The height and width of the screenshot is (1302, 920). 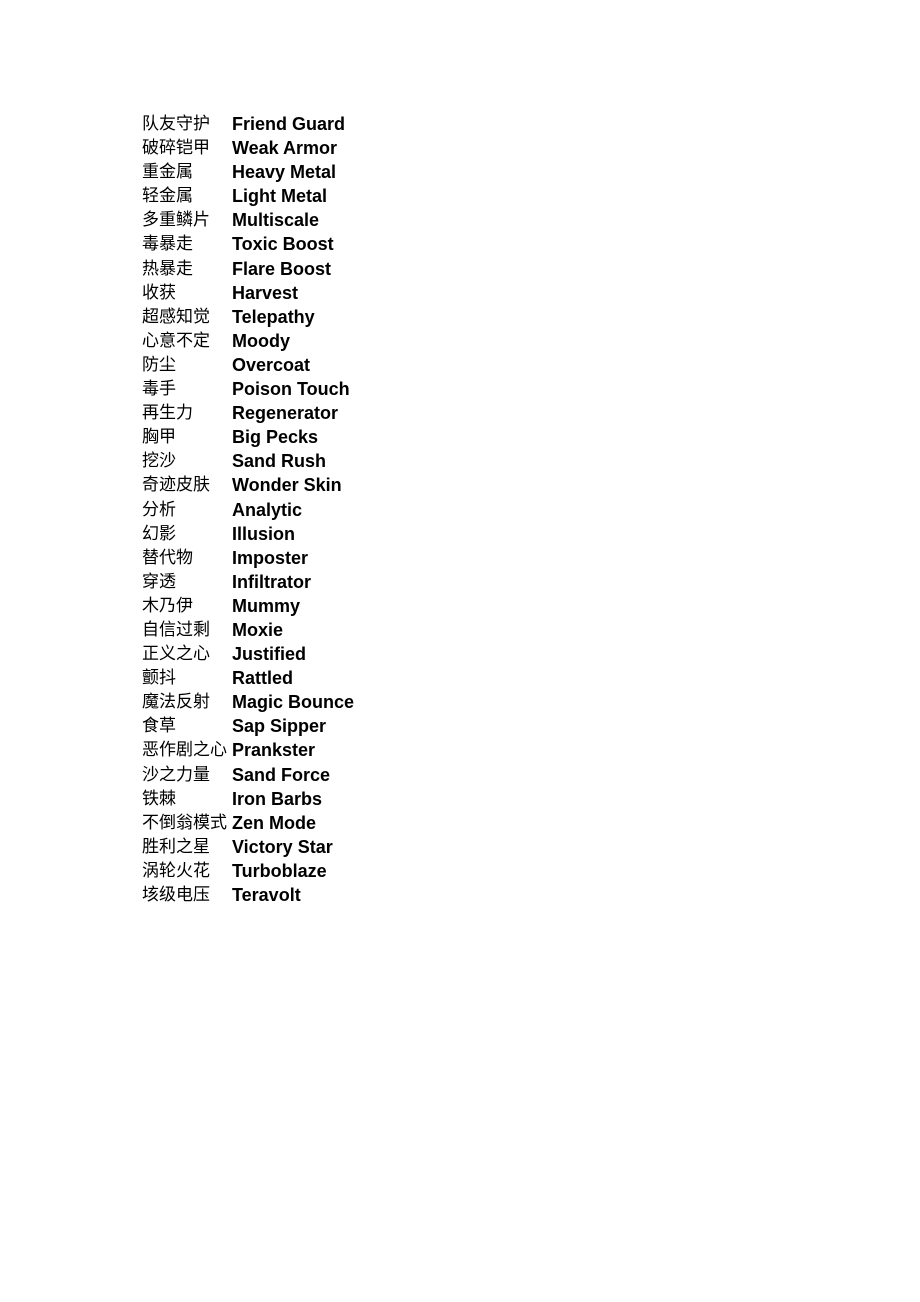 I want to click on ability-chinese-name: 涡轮火花, so click(x=176, y=870).